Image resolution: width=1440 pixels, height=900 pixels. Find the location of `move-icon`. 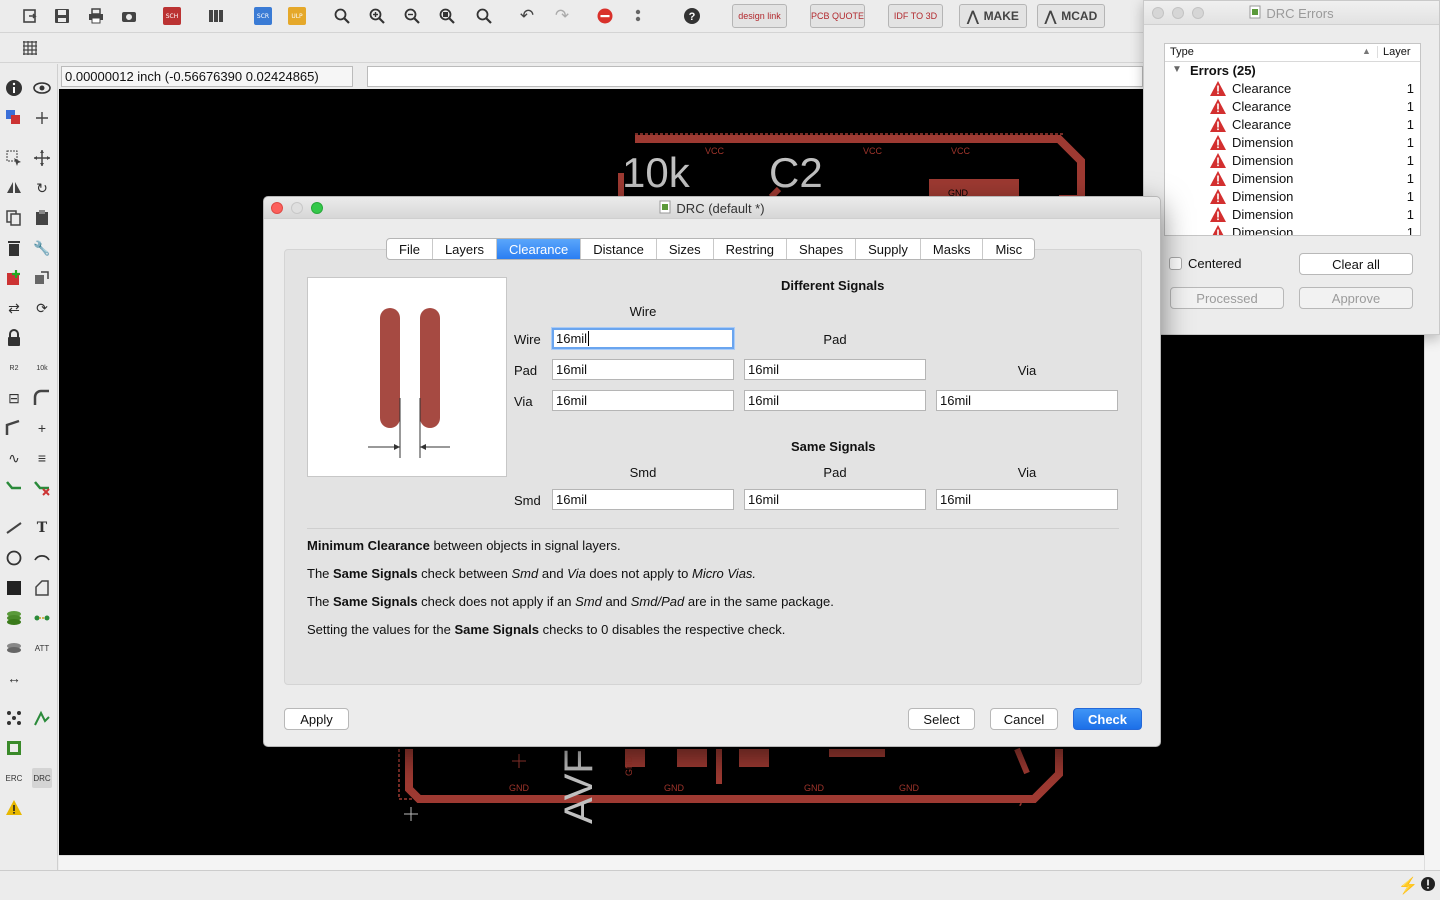

move-icon is located at coordinates (42, 158).